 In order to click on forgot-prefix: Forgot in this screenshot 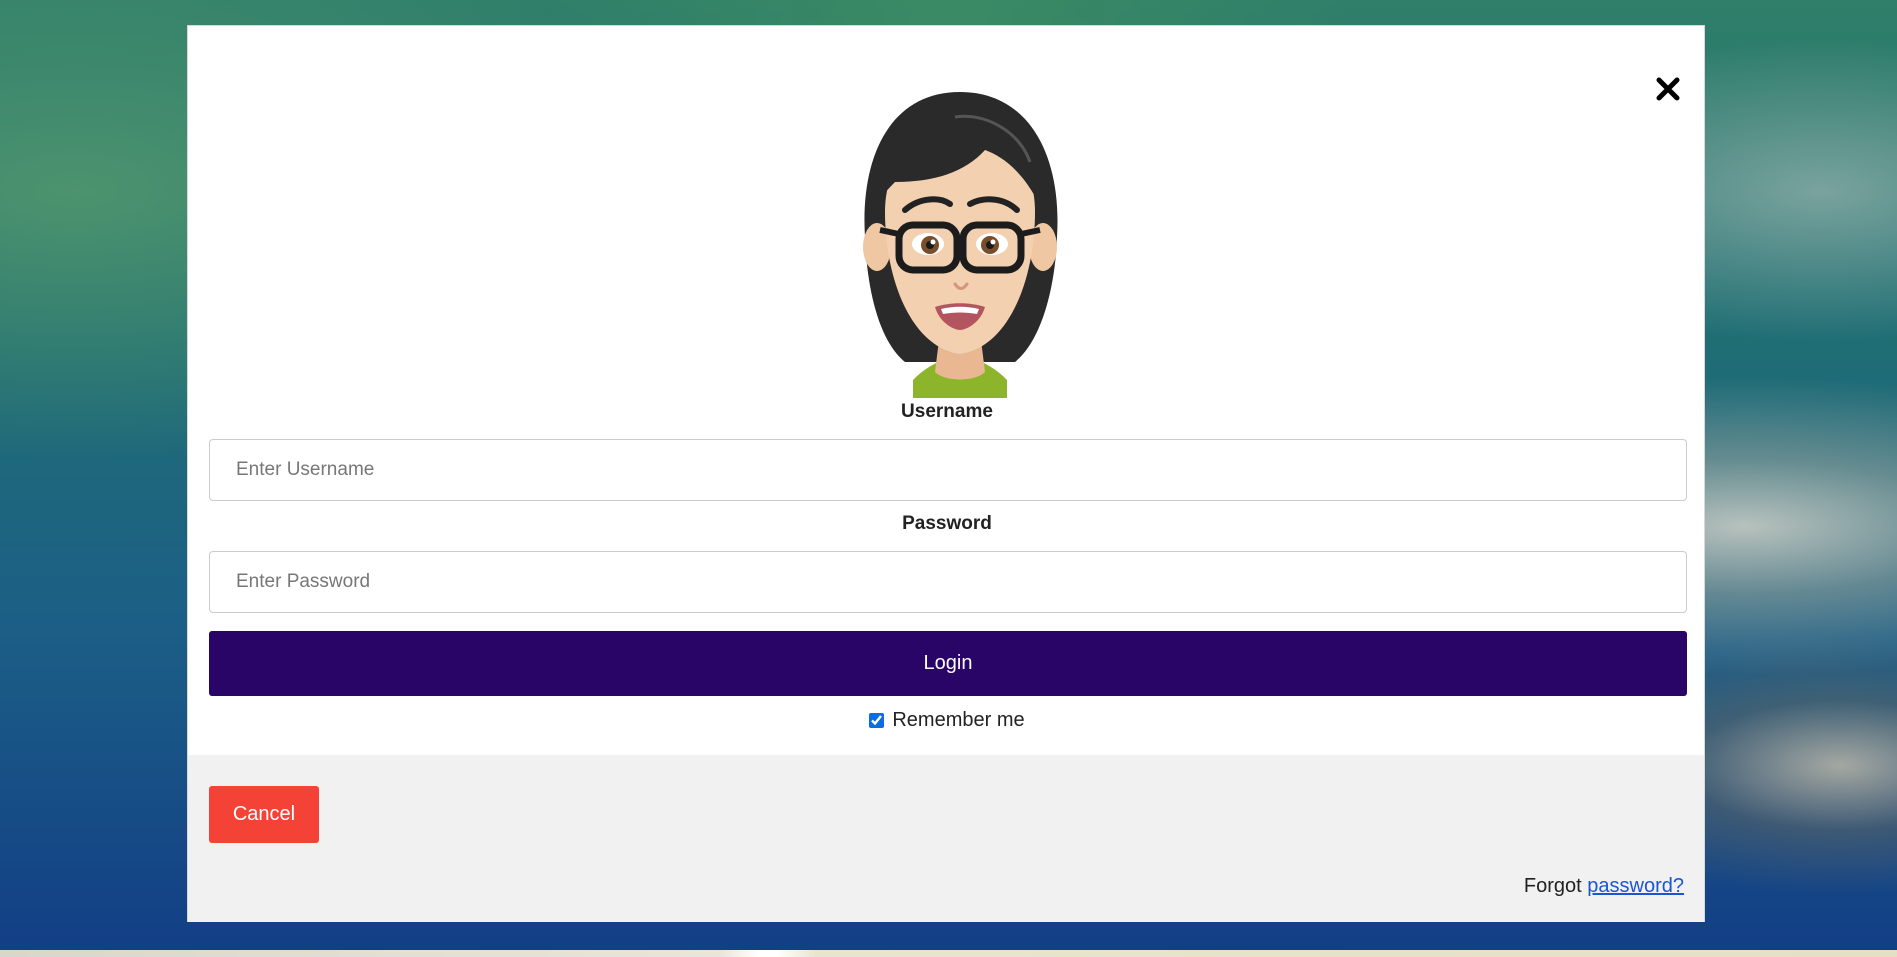, I will do `click(1552, 886)`.